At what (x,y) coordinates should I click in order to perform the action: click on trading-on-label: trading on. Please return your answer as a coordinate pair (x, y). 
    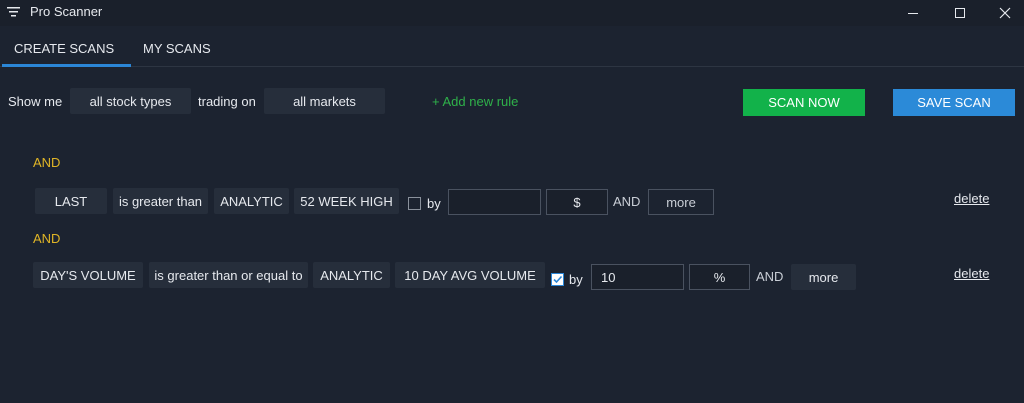
    Looking at the image, I should click on (227, 101).